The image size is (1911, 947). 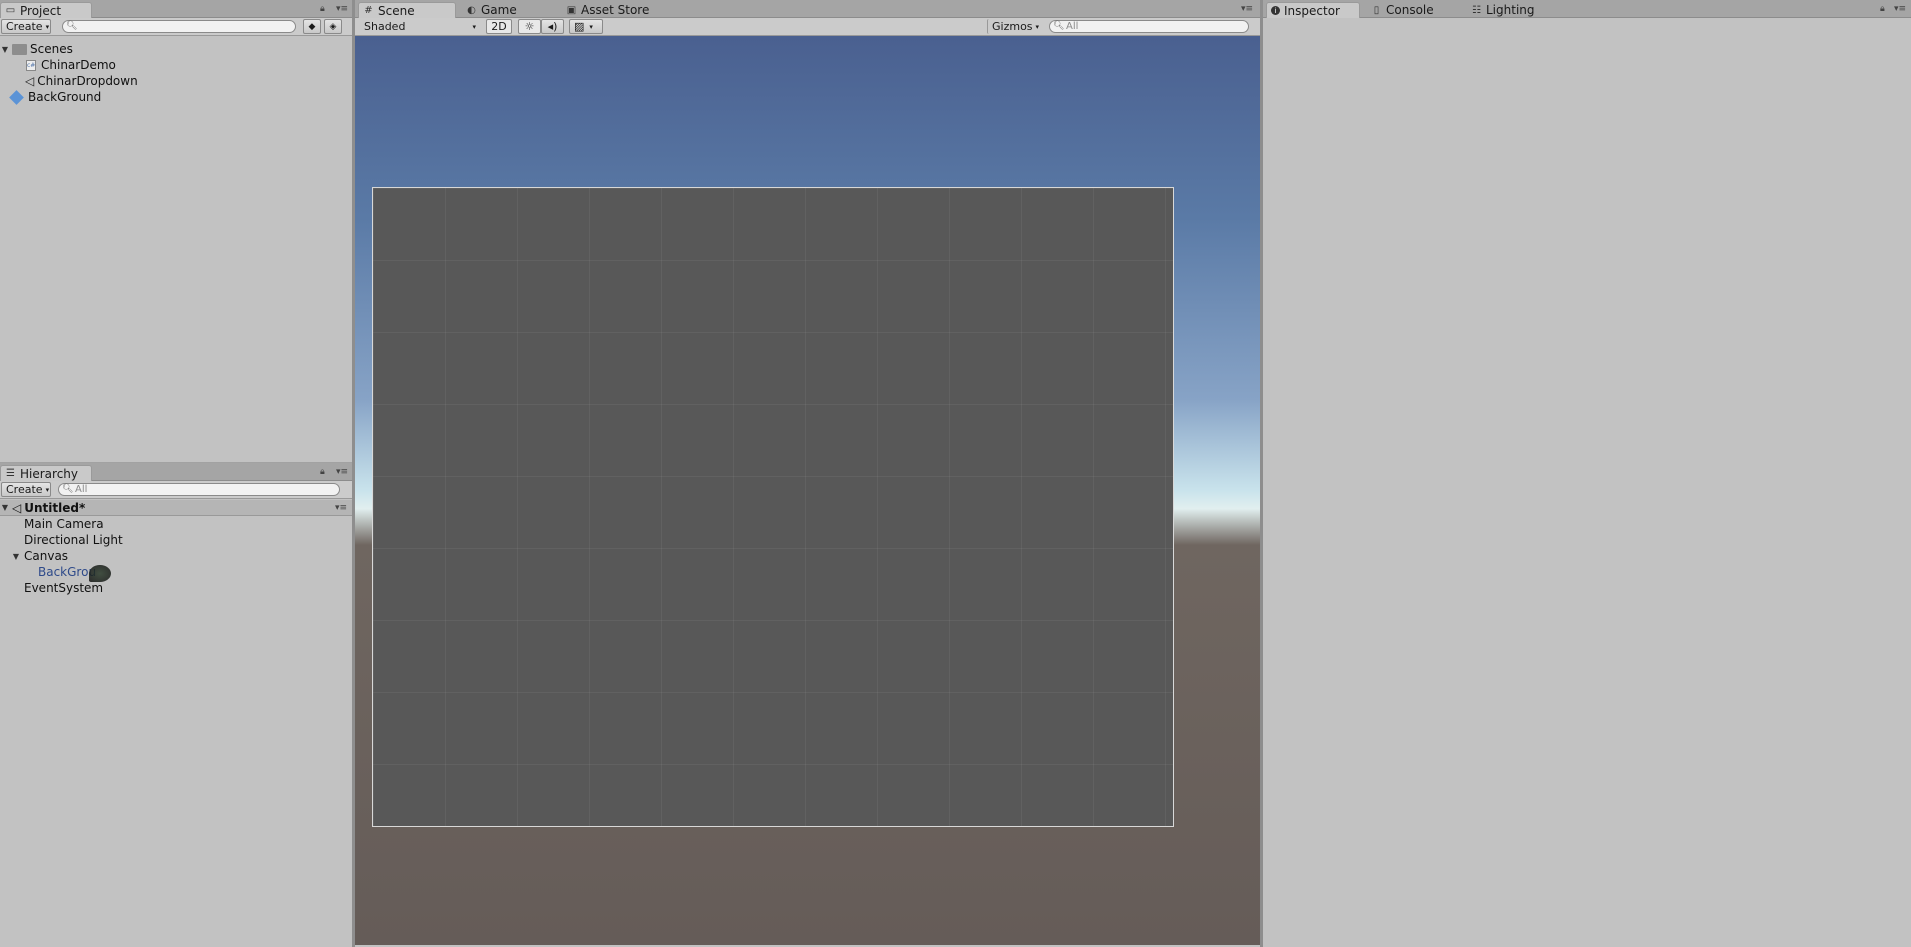 What do you see at coordinates (179, 26) in the screenshot?
I see `project-search-input: 🔍︎` at bounding box center [179, 26].